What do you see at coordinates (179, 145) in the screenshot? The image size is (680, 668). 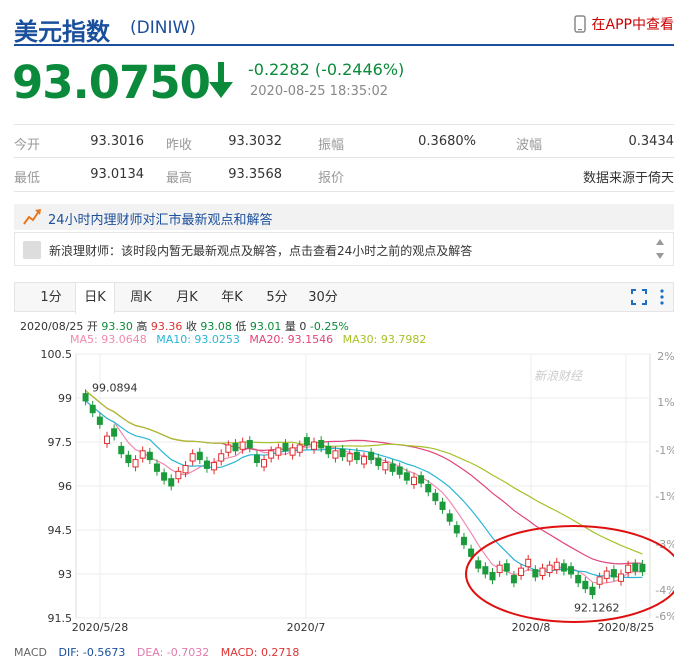 I see `quote-label: 昨收` at bounding box center [179, 145].